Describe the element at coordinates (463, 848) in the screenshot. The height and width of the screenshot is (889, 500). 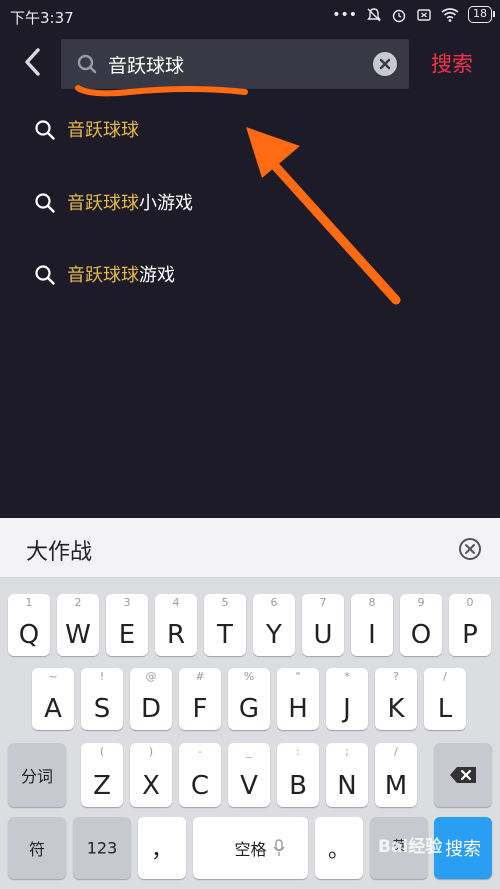
I see `go-search-key: 搜索` at that location.